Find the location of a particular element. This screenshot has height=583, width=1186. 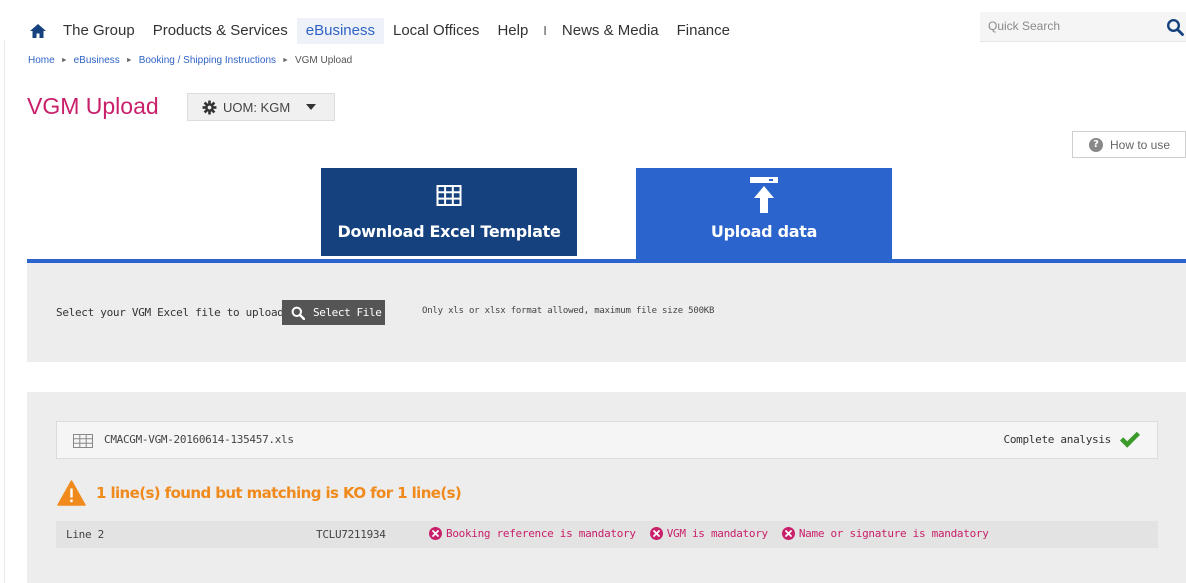

how-to-use-label: How to use is located at coordinates (1140, 144).